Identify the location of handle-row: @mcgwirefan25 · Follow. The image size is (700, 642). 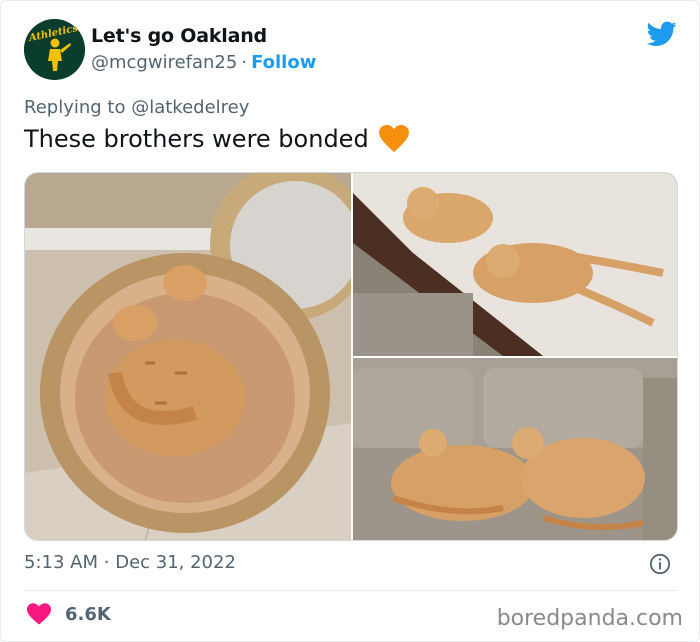
(203, 62).